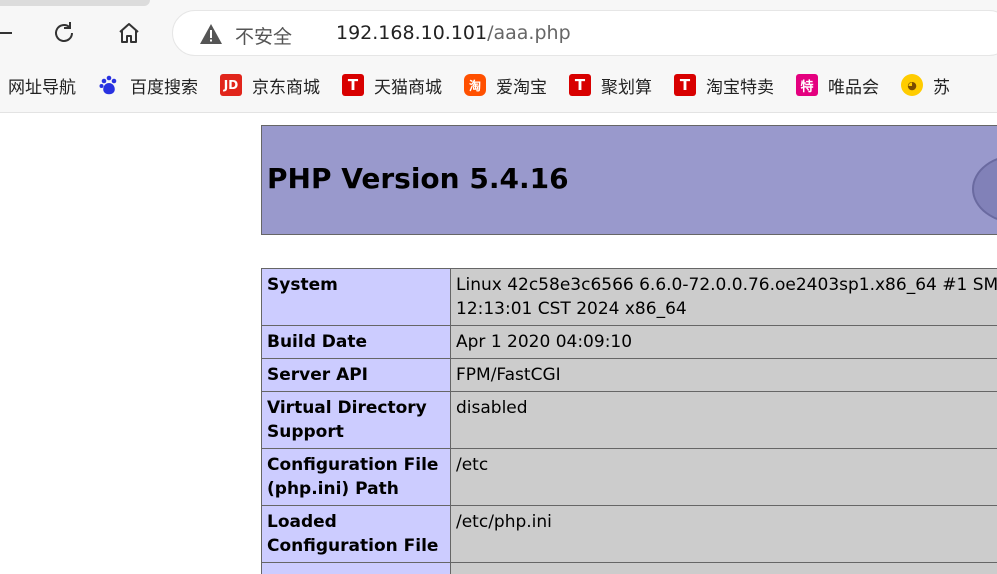 The height and width of the screenshot is (574, 997). What do you see at coordinates (580, 85) in the screenshot?
I see `juhuasuan-icon: T` at bounding box center [580, 85].